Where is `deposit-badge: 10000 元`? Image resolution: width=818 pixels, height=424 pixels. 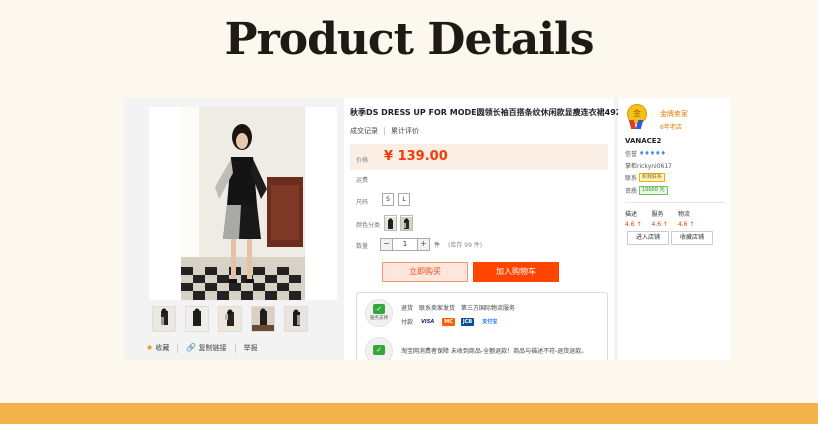
deposit-badge: 10000 元 is located at coordinates (653, 190).